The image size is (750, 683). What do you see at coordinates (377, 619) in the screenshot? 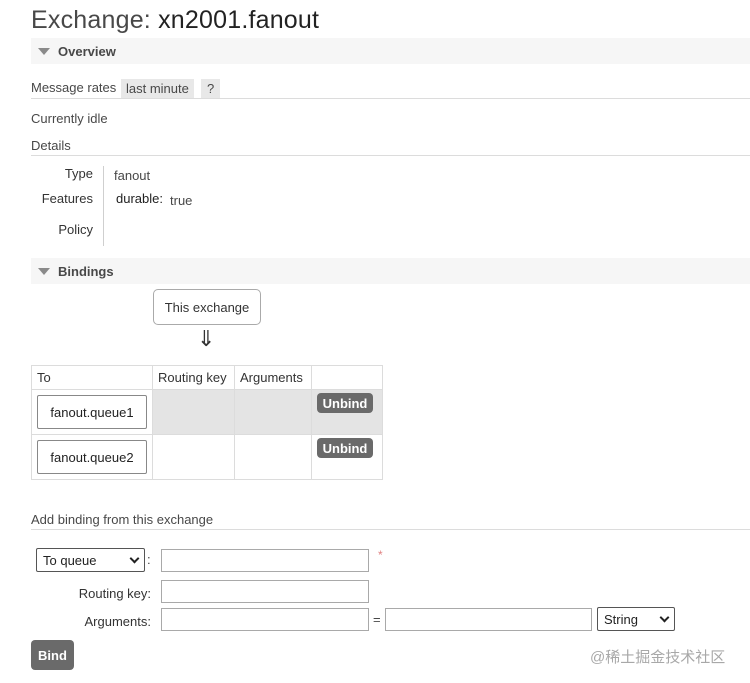
I see `equals-sign: =` at bounding box center [377, 619].